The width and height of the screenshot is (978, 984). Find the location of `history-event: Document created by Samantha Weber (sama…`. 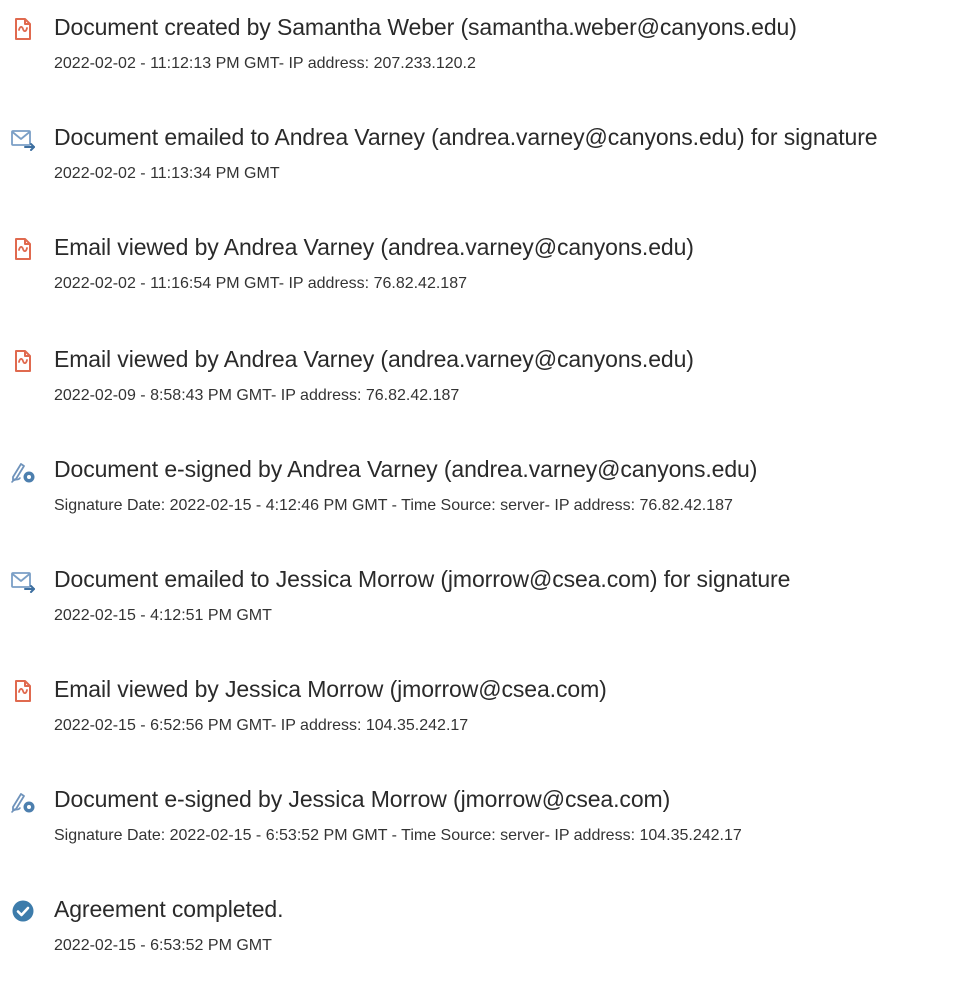

history-event: Document created by Samantha Weber (sama… is located at coordinates (489, 57).